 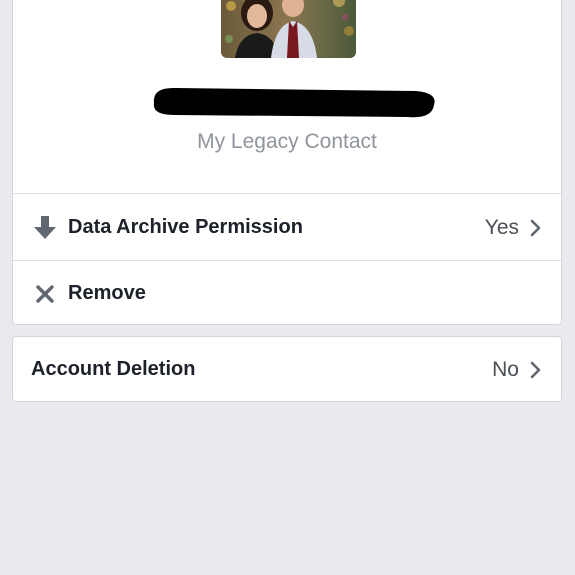 What do you see at coordinates (185, 227) in the screenshot?
I see `data-archive-permission-label: Data Archive Permission` at bounding box center [185, 227].